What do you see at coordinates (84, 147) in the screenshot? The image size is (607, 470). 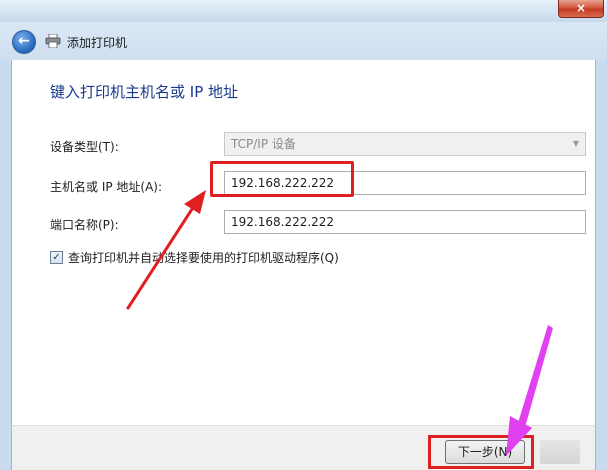 I see `device-type-label: 设备类型(T):` at bounding box center [84, 147].